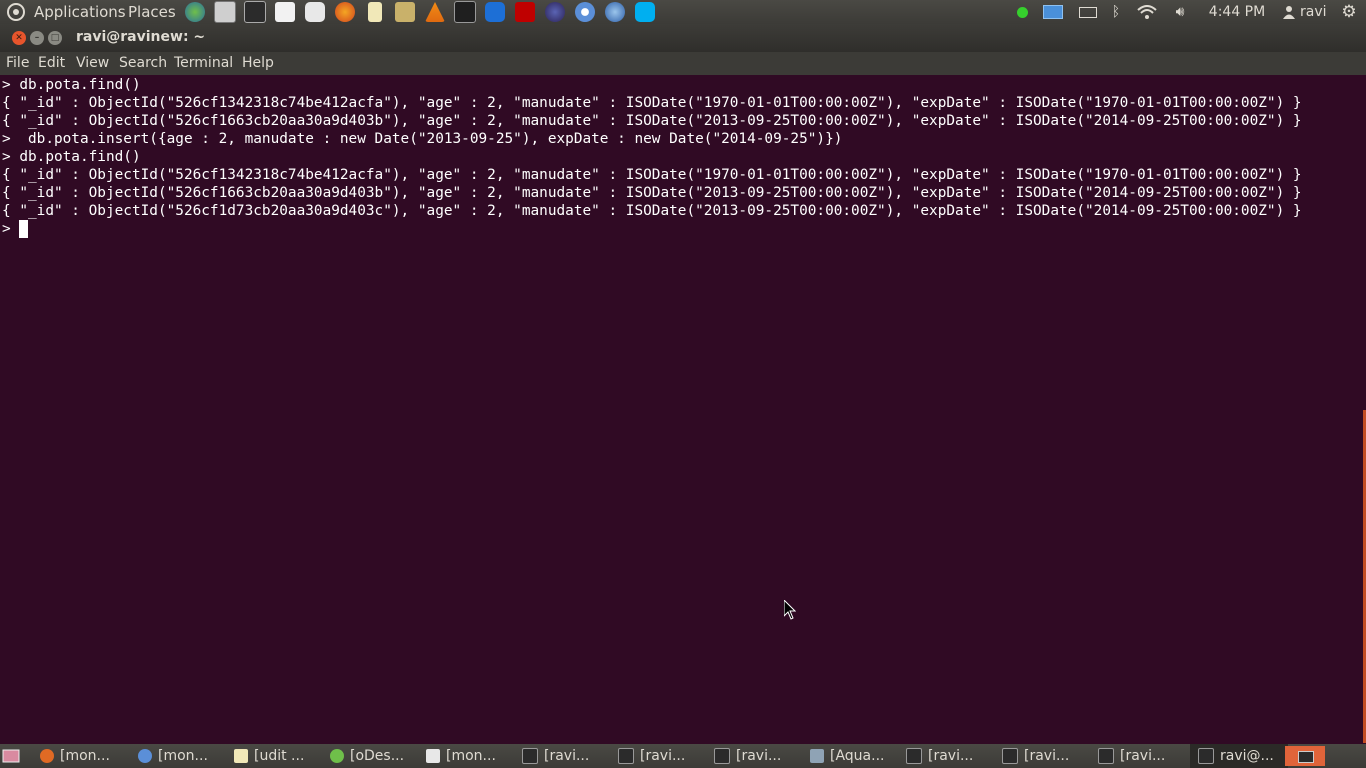  What do you see at coordinates (465, 12) in the screenshot?
I see `system-monitor-icon` at bounding box center [465, 12].